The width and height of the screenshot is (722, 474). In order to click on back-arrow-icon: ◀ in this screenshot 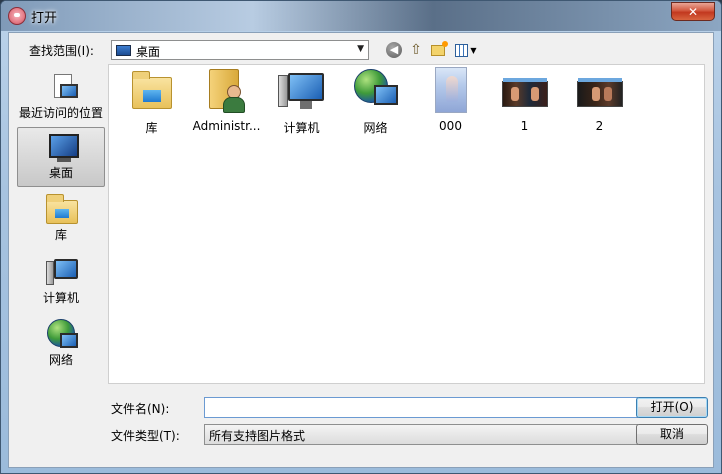, I will do `click(394, 50)`.